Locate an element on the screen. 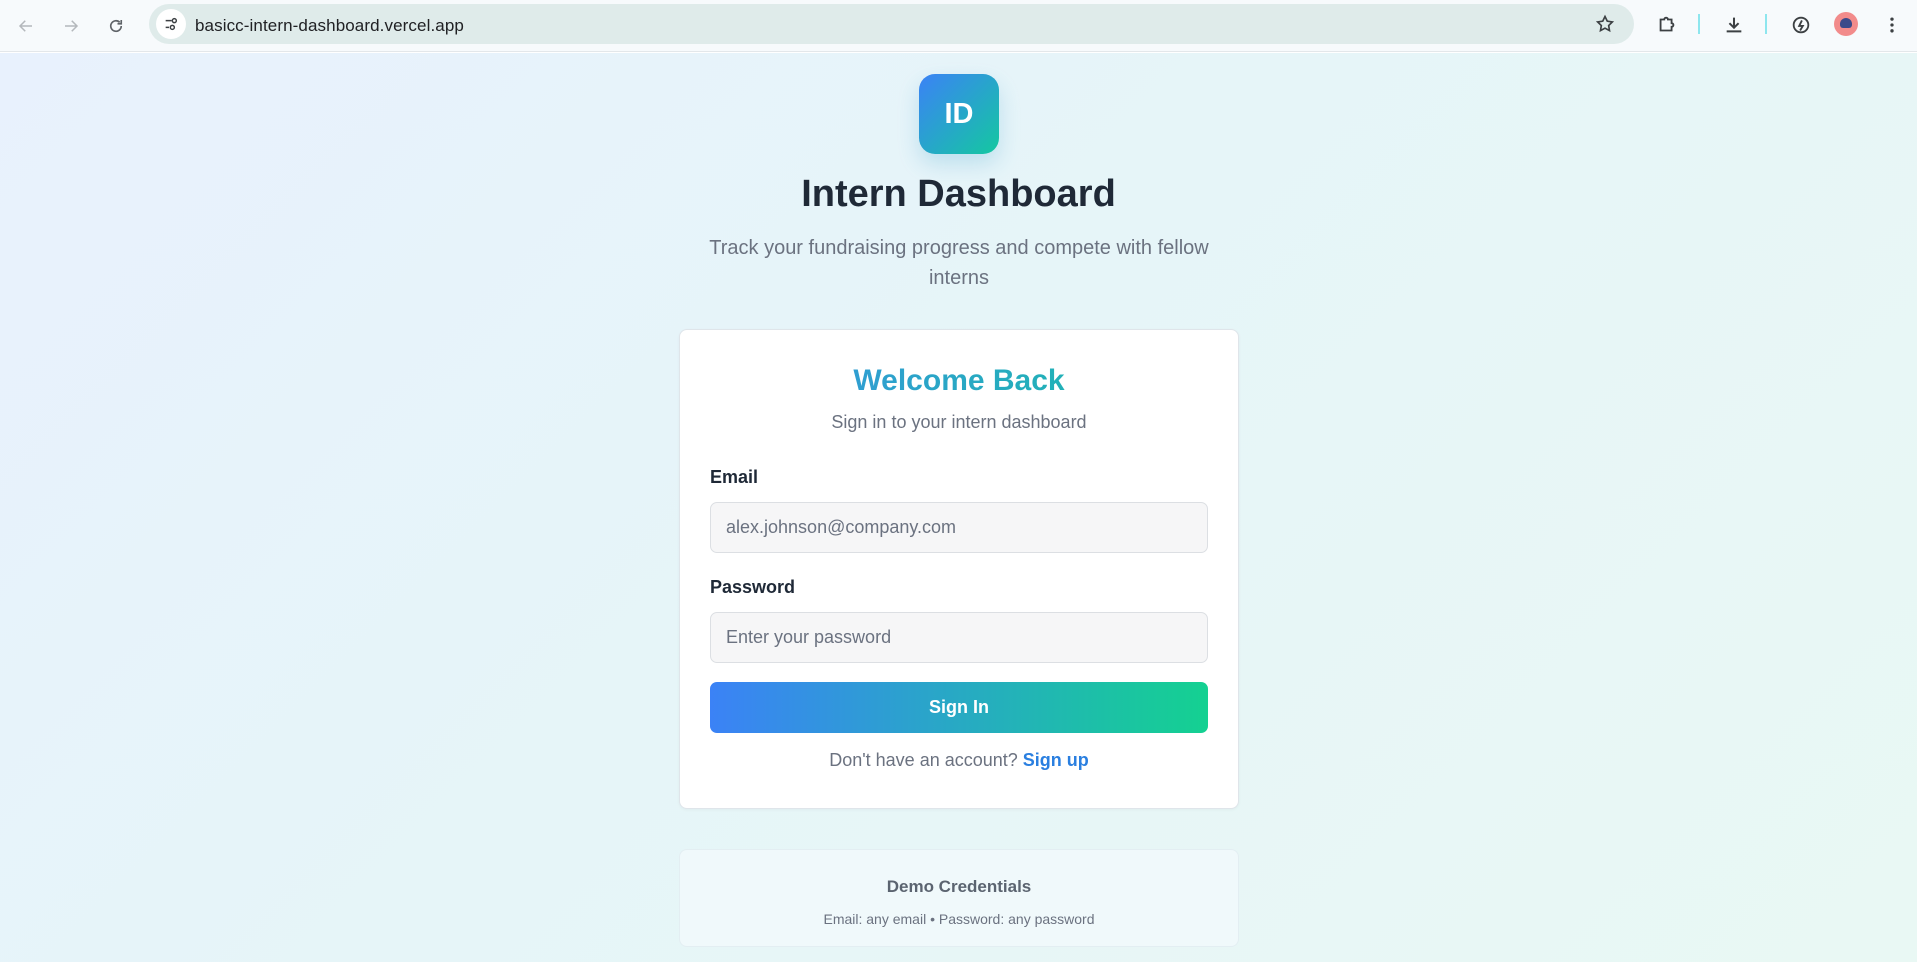  arrow-left-icon is located at coordinates (25, 26).